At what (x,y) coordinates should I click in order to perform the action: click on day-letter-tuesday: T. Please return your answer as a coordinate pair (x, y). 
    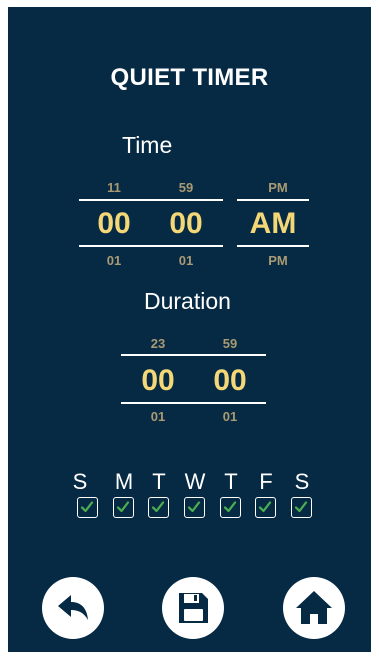
    Looking at the image, I should click on (159, 481).